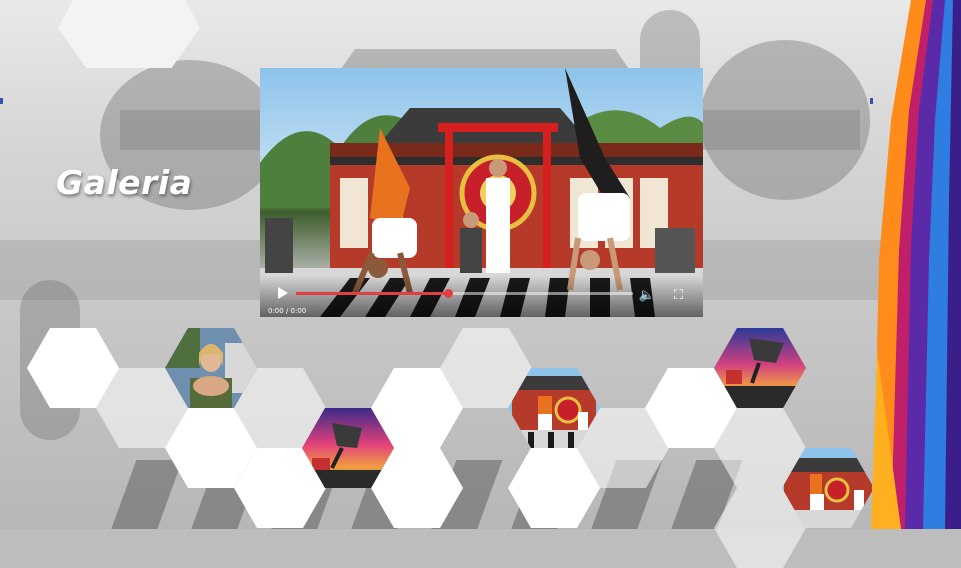  What do you see at coordinates (283, 293) in the screenshot?
I see `play-icon` at bounding box center [283, 293].